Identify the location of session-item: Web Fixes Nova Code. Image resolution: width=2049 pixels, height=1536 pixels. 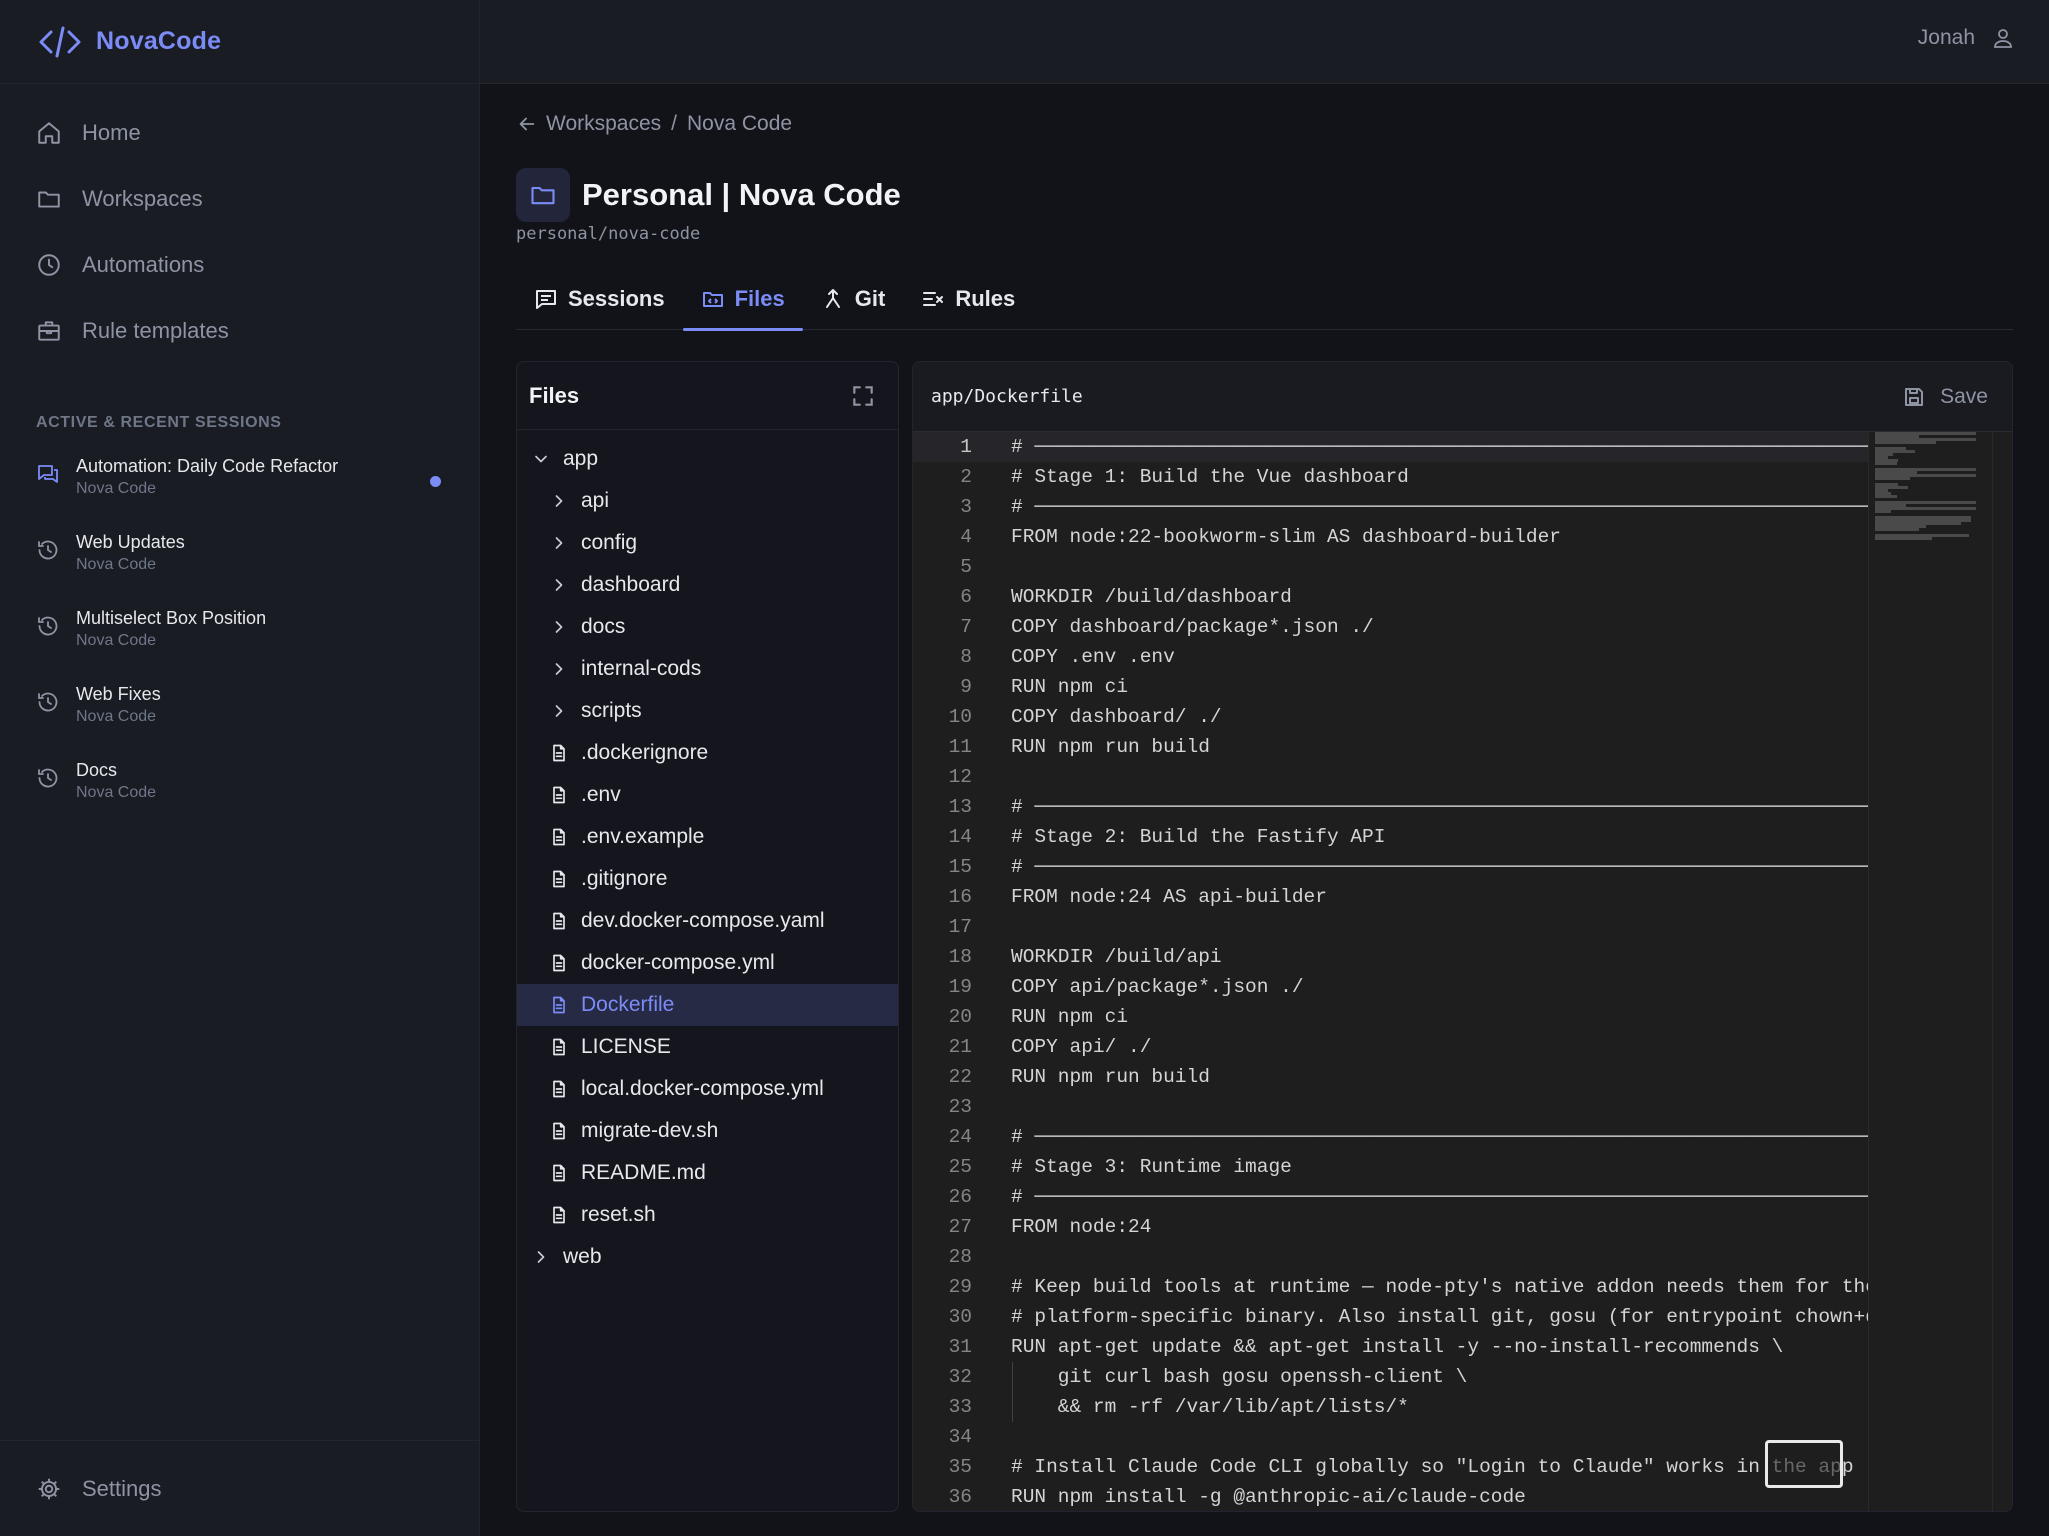
(239, 708).